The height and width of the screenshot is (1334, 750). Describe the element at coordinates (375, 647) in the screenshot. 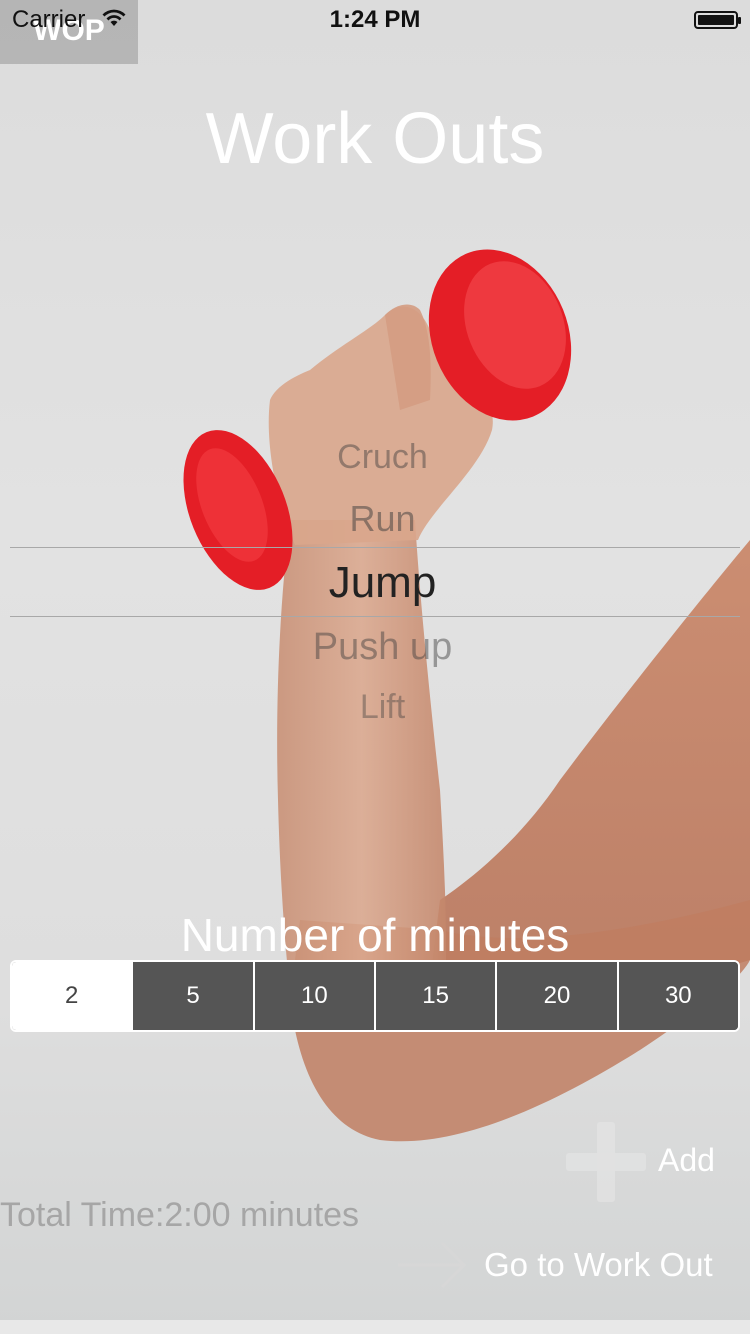

I see `picker-item: Push up` at that location.